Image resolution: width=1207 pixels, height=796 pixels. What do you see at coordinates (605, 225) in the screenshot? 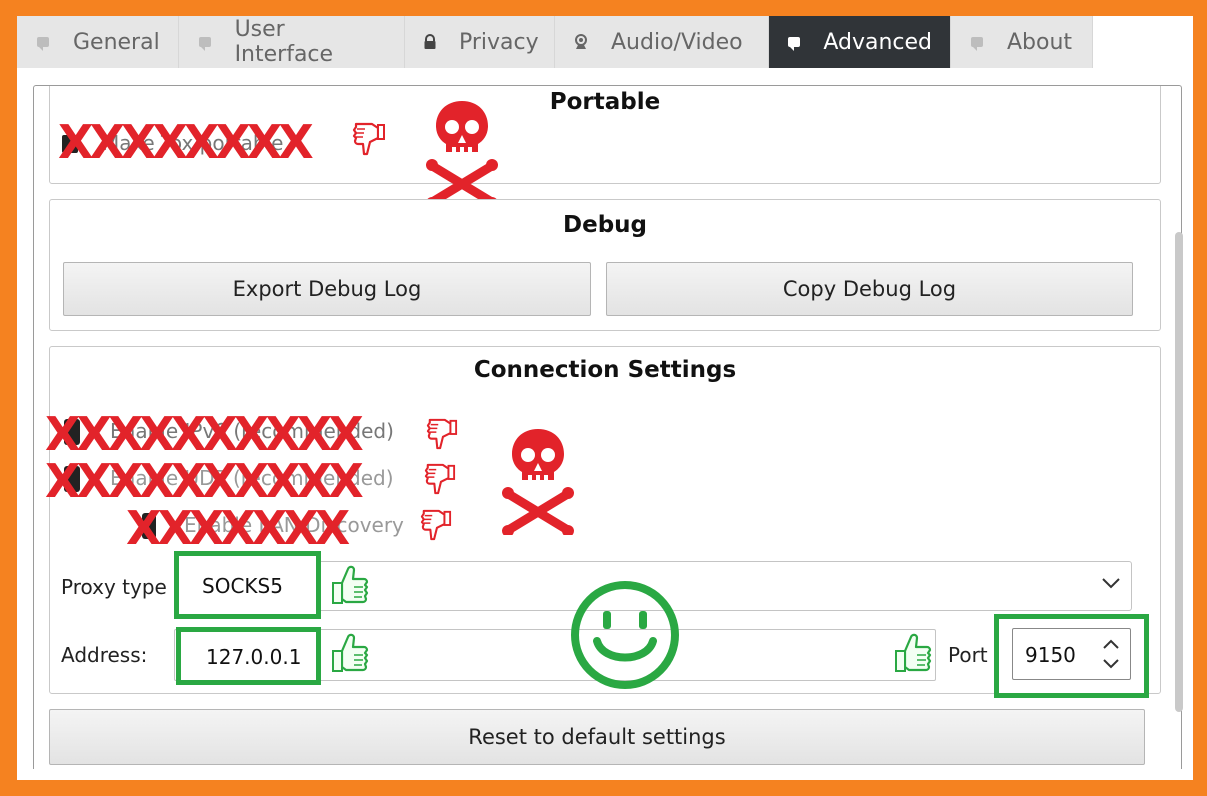
I see `debug-title: Debug` at bounding box center [605, 225].